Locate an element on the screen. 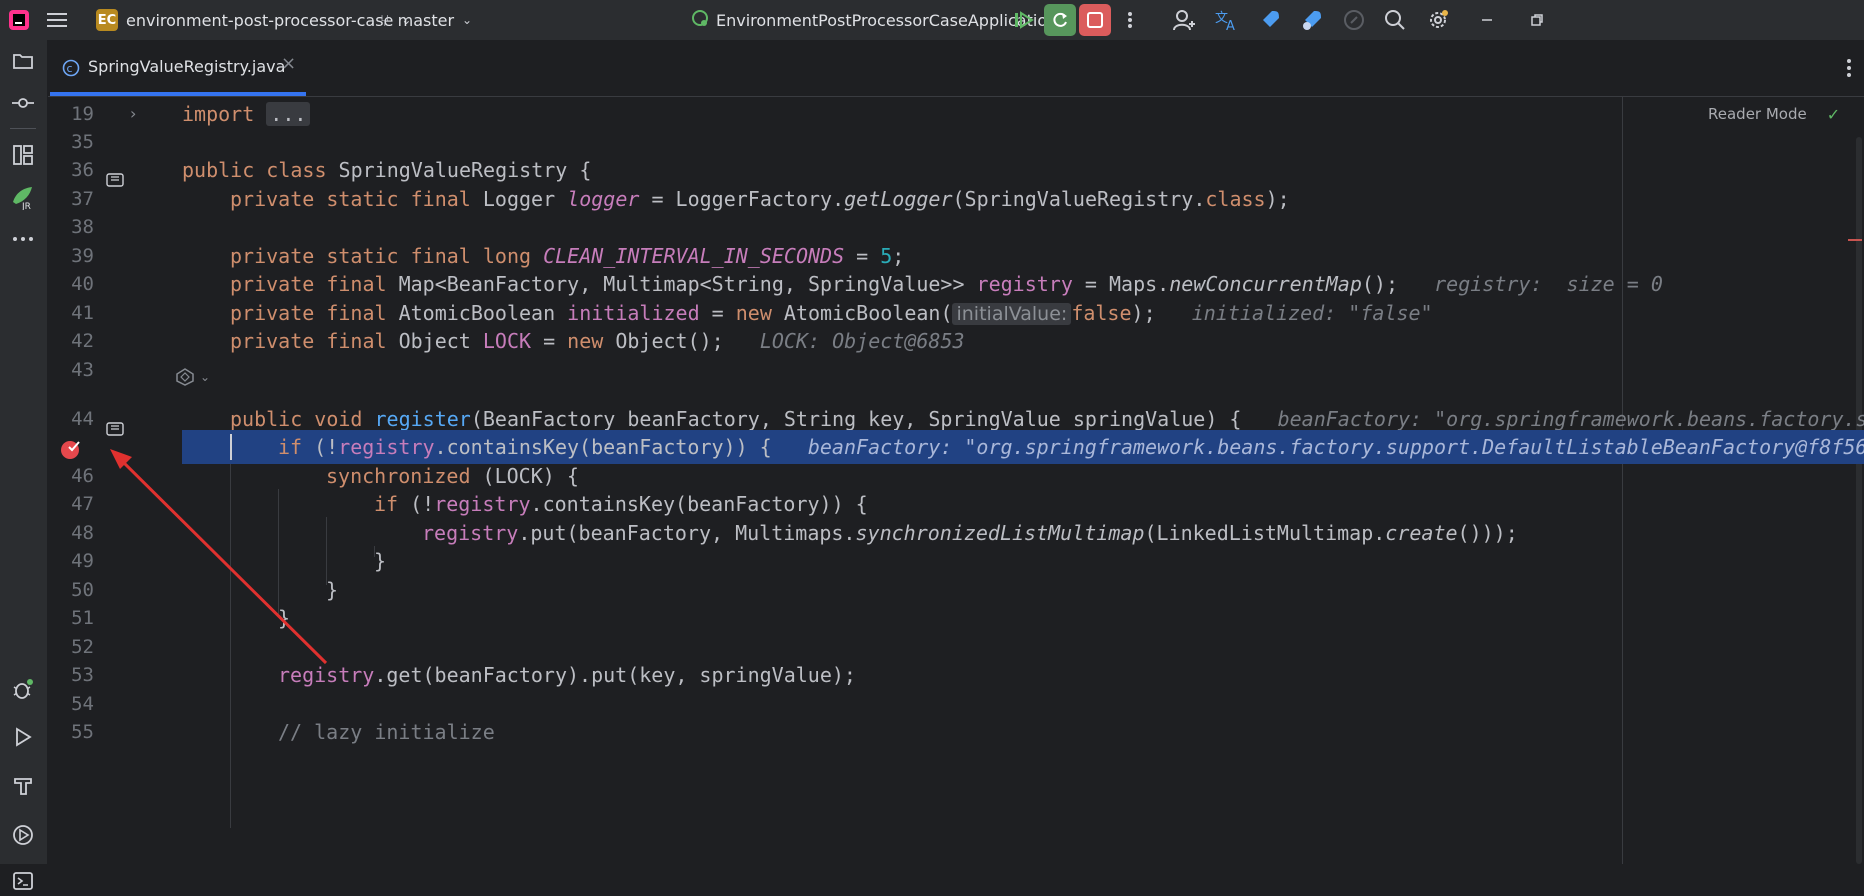 The width and height of the screenshot is (1864, 896). static-method: newConcurrentMap is located at coordinates (1265, 284).